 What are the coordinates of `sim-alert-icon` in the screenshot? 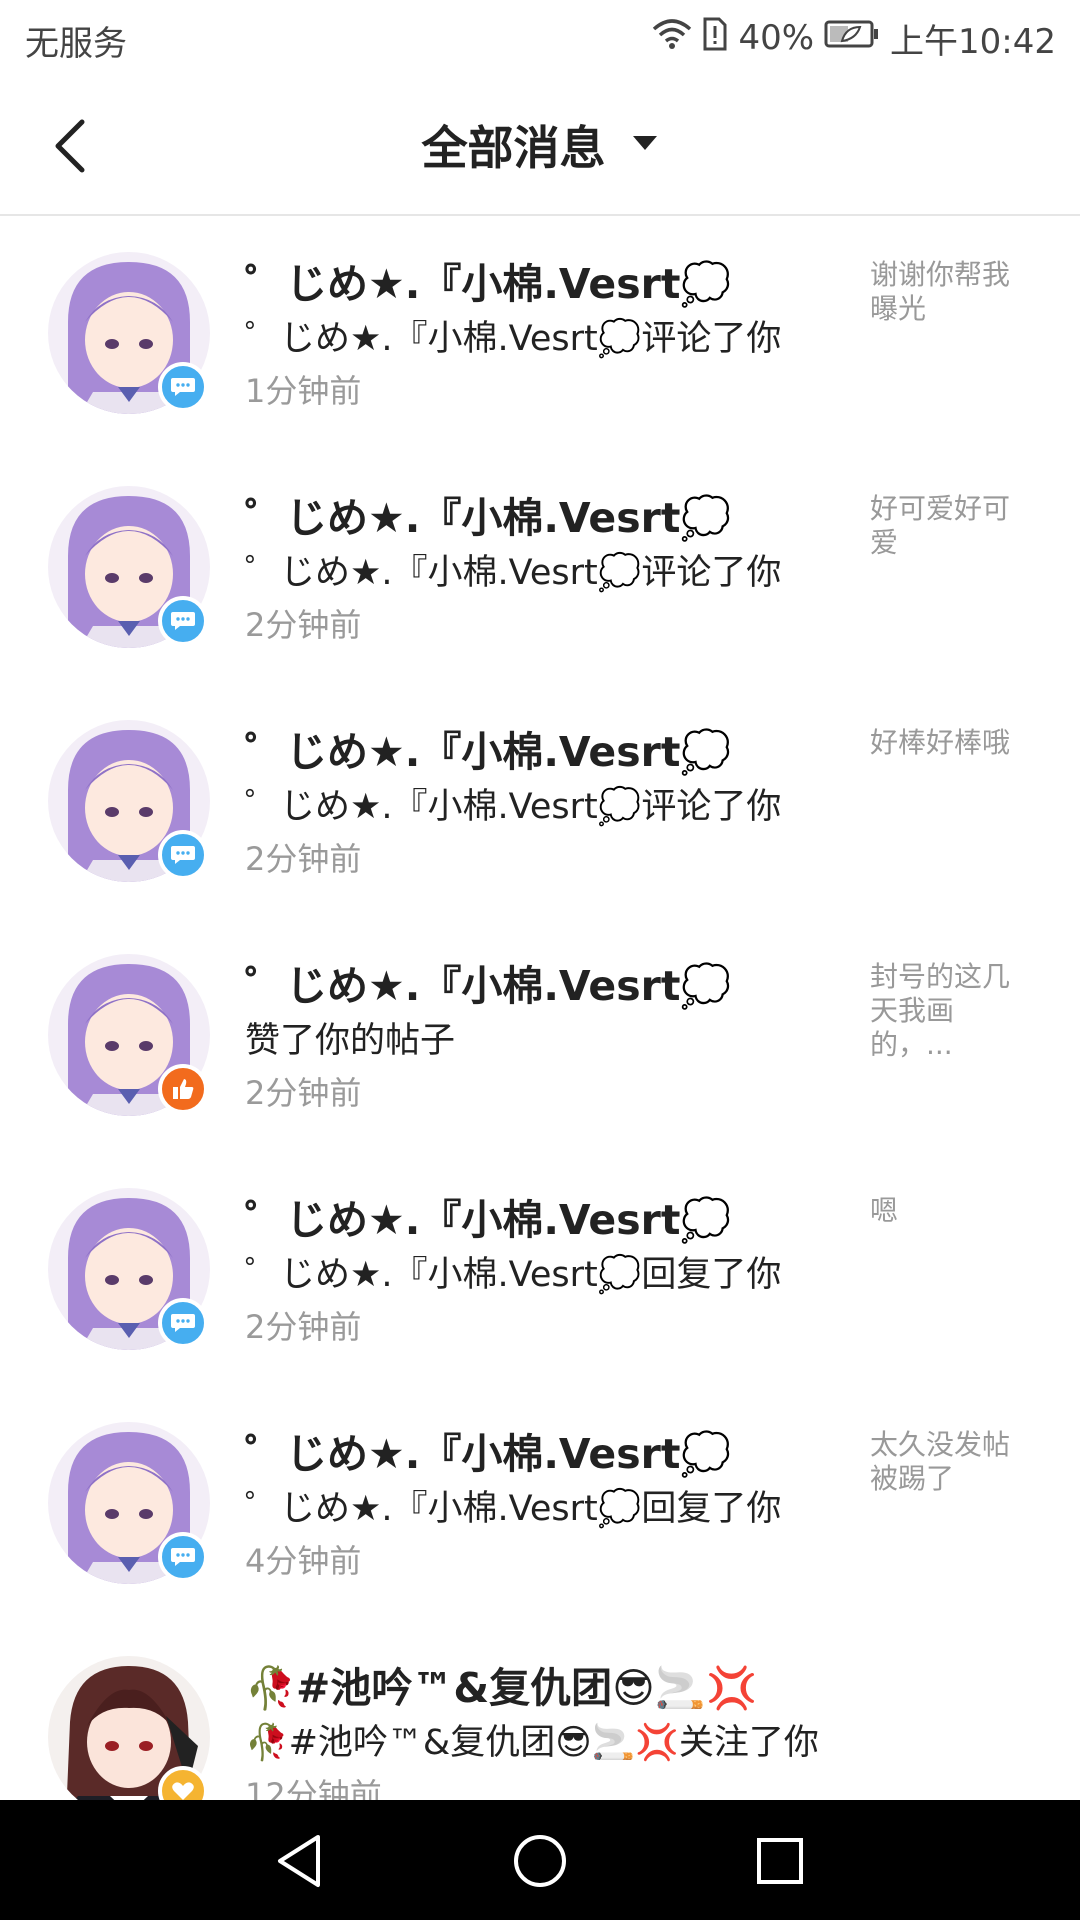 It's located at (715, 38).